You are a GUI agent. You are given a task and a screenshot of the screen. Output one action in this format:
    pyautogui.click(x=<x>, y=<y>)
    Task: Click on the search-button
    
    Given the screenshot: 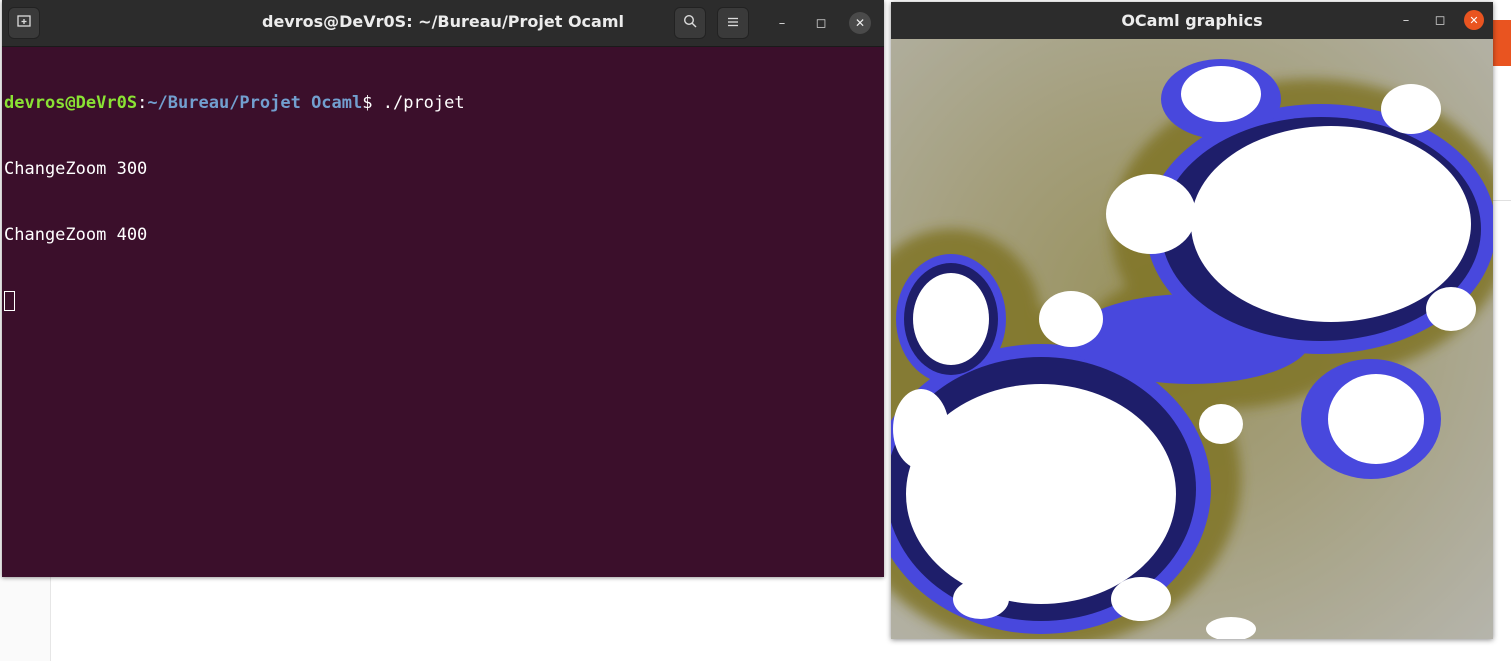 What is the action you would take?
    pyautogui.click(x=690, y=23)
    